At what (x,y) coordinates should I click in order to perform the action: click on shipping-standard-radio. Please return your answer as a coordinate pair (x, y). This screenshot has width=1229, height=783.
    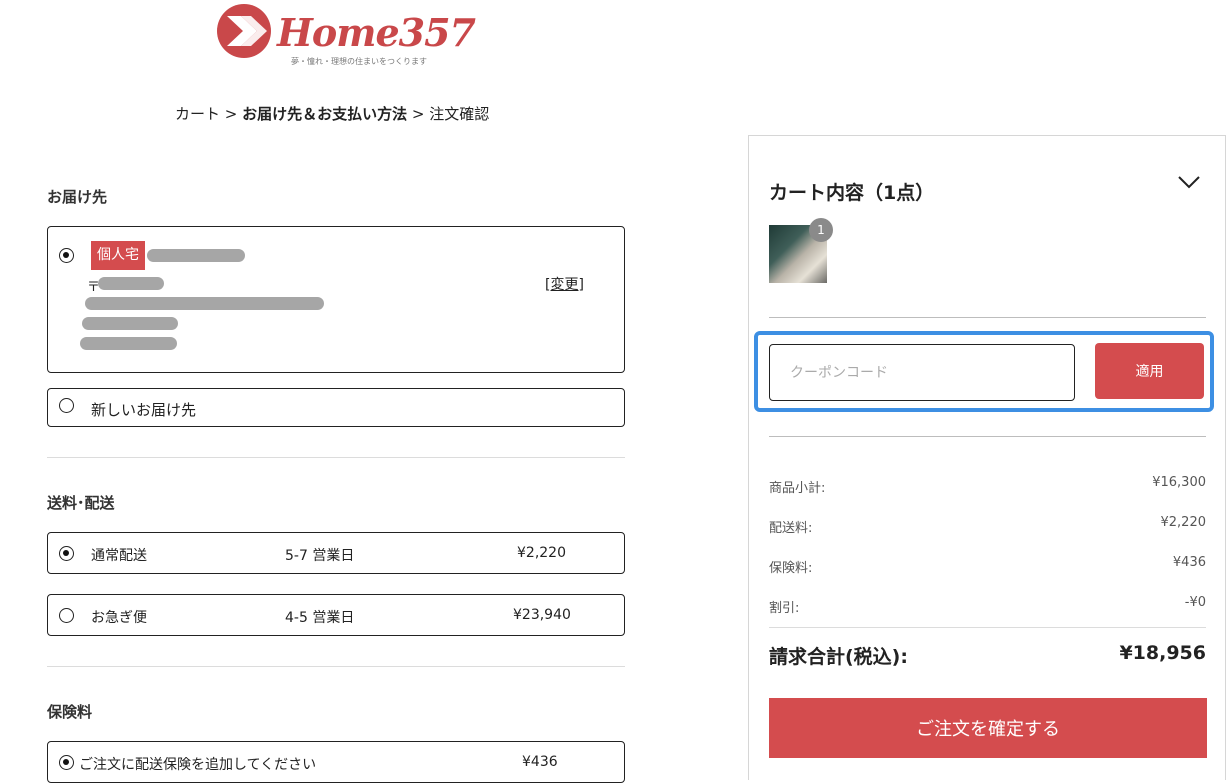
    Looking at the image, I should click on (66, 553).